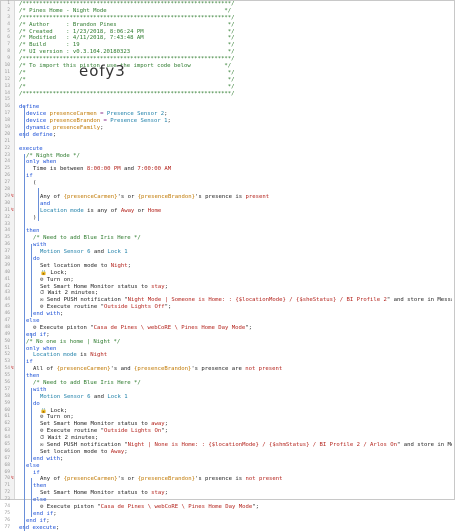  I want to click on keyword-token: then, so click(40, 486).